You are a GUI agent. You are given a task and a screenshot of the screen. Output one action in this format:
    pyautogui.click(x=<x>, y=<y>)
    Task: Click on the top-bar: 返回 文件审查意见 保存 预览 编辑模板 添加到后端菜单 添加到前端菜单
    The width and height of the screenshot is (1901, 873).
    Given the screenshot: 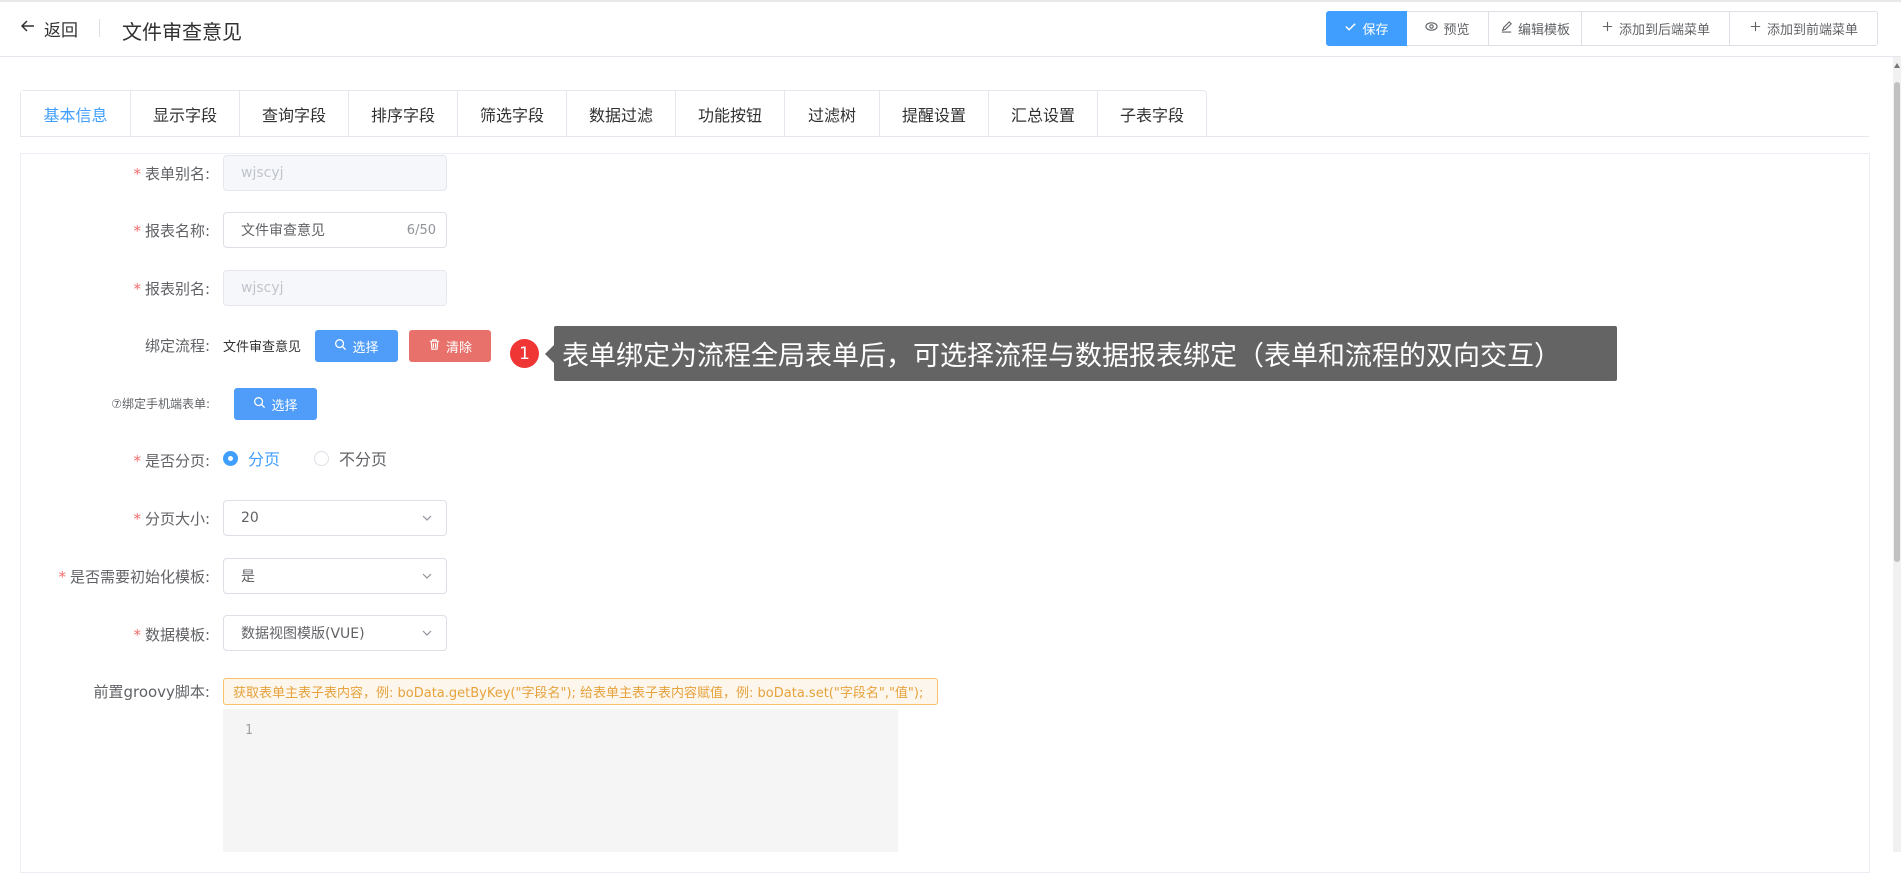 What is the action you would take?
    pyautogui.click(x=950, y=28)
    